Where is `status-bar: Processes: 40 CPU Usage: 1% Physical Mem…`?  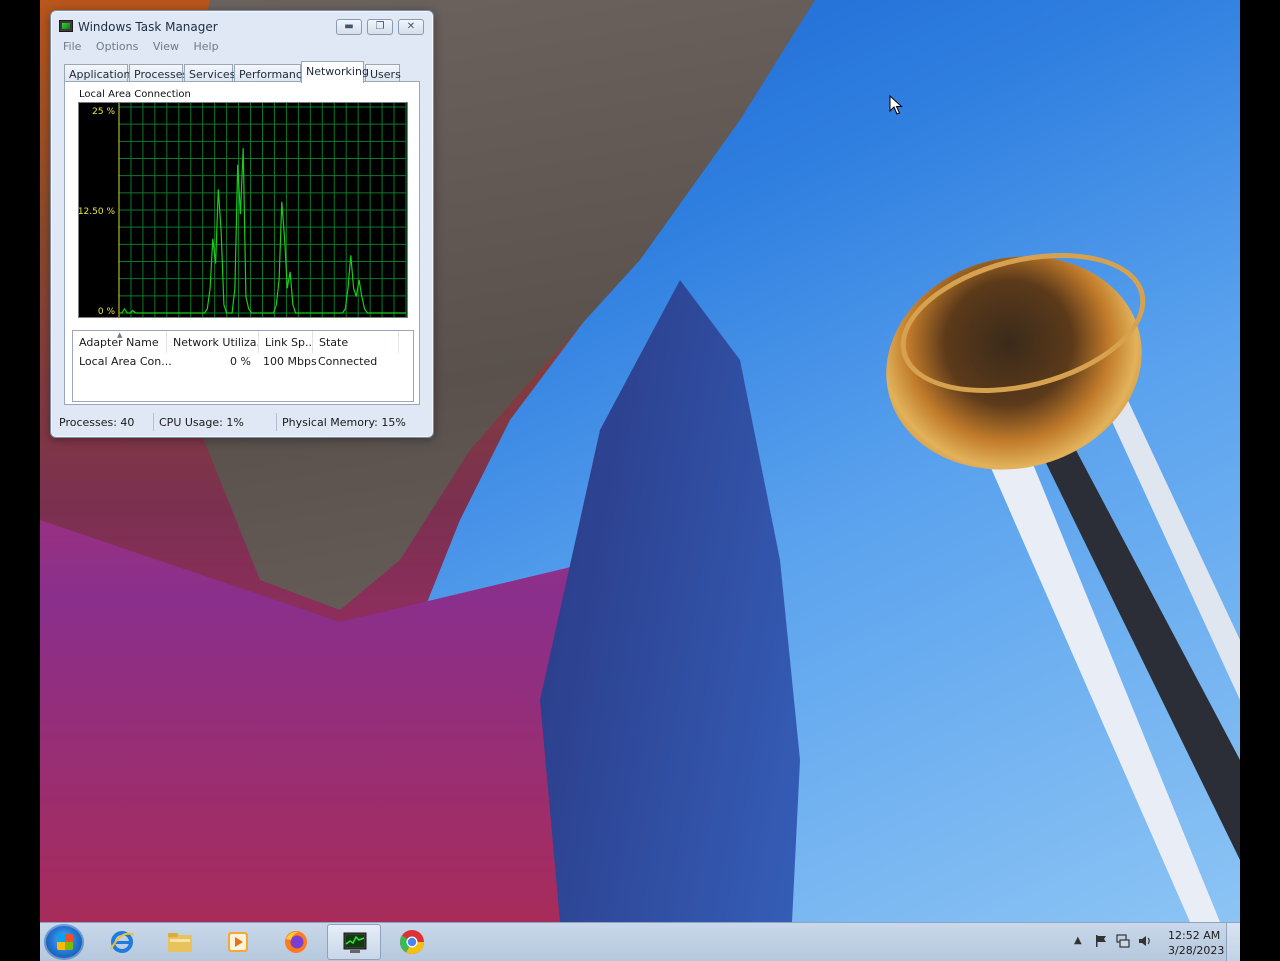
status-bar: Processes: 40 CPU Usage: 1% Physical Mem… is located at coordinates (242, 423).